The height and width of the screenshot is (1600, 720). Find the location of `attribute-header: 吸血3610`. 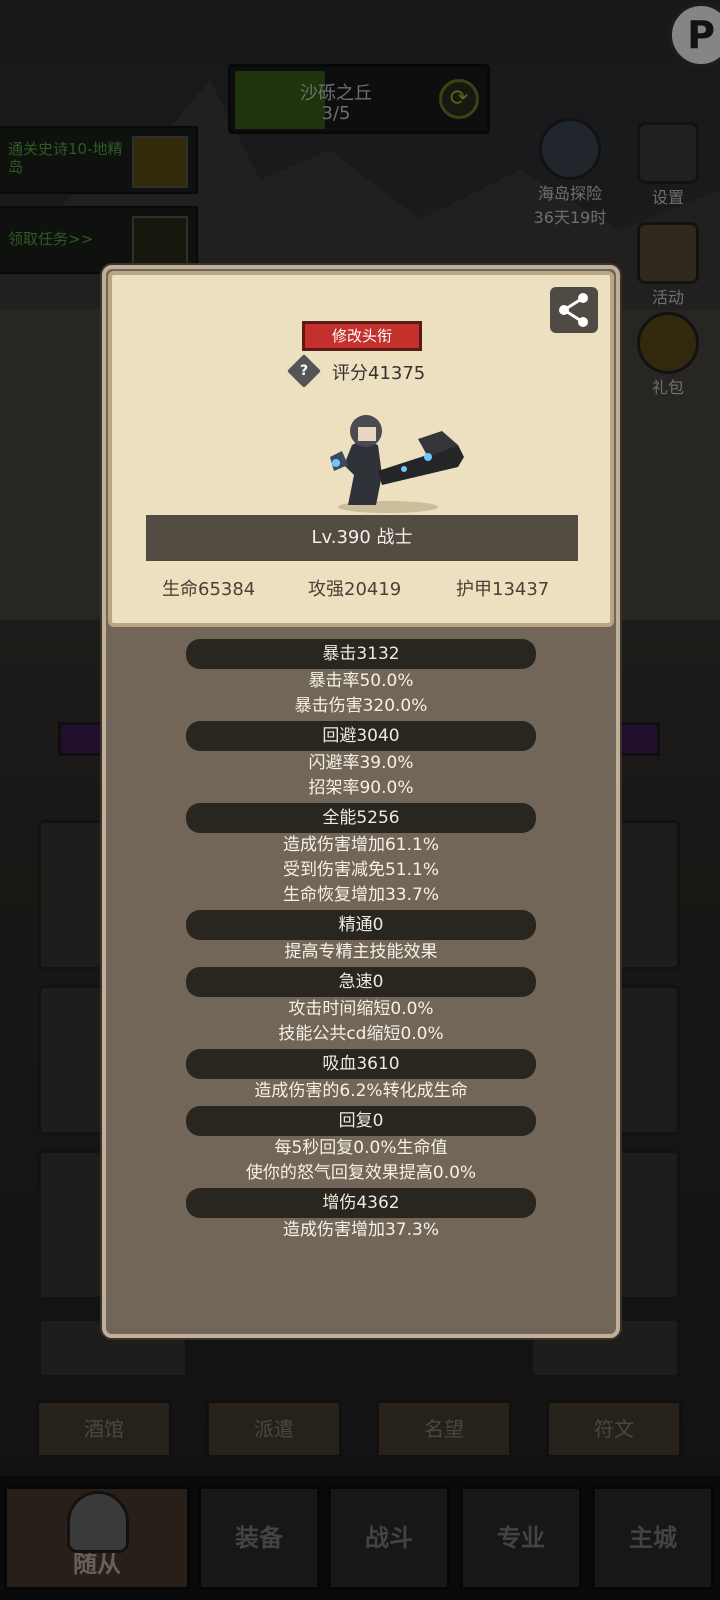

attribute-header: 吸血3610 is located at coordinates (361, 1064).